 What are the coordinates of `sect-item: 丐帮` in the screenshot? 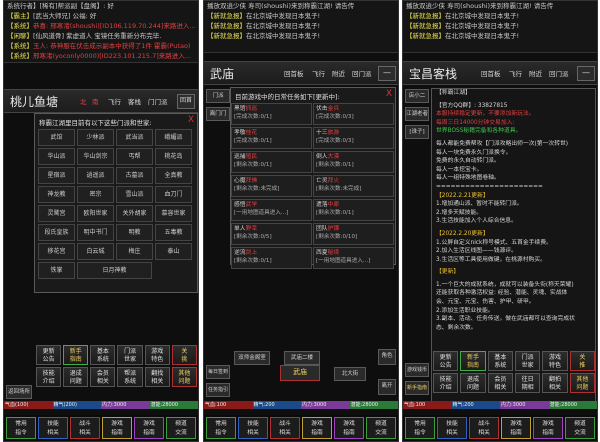 It's located at (134, 156).